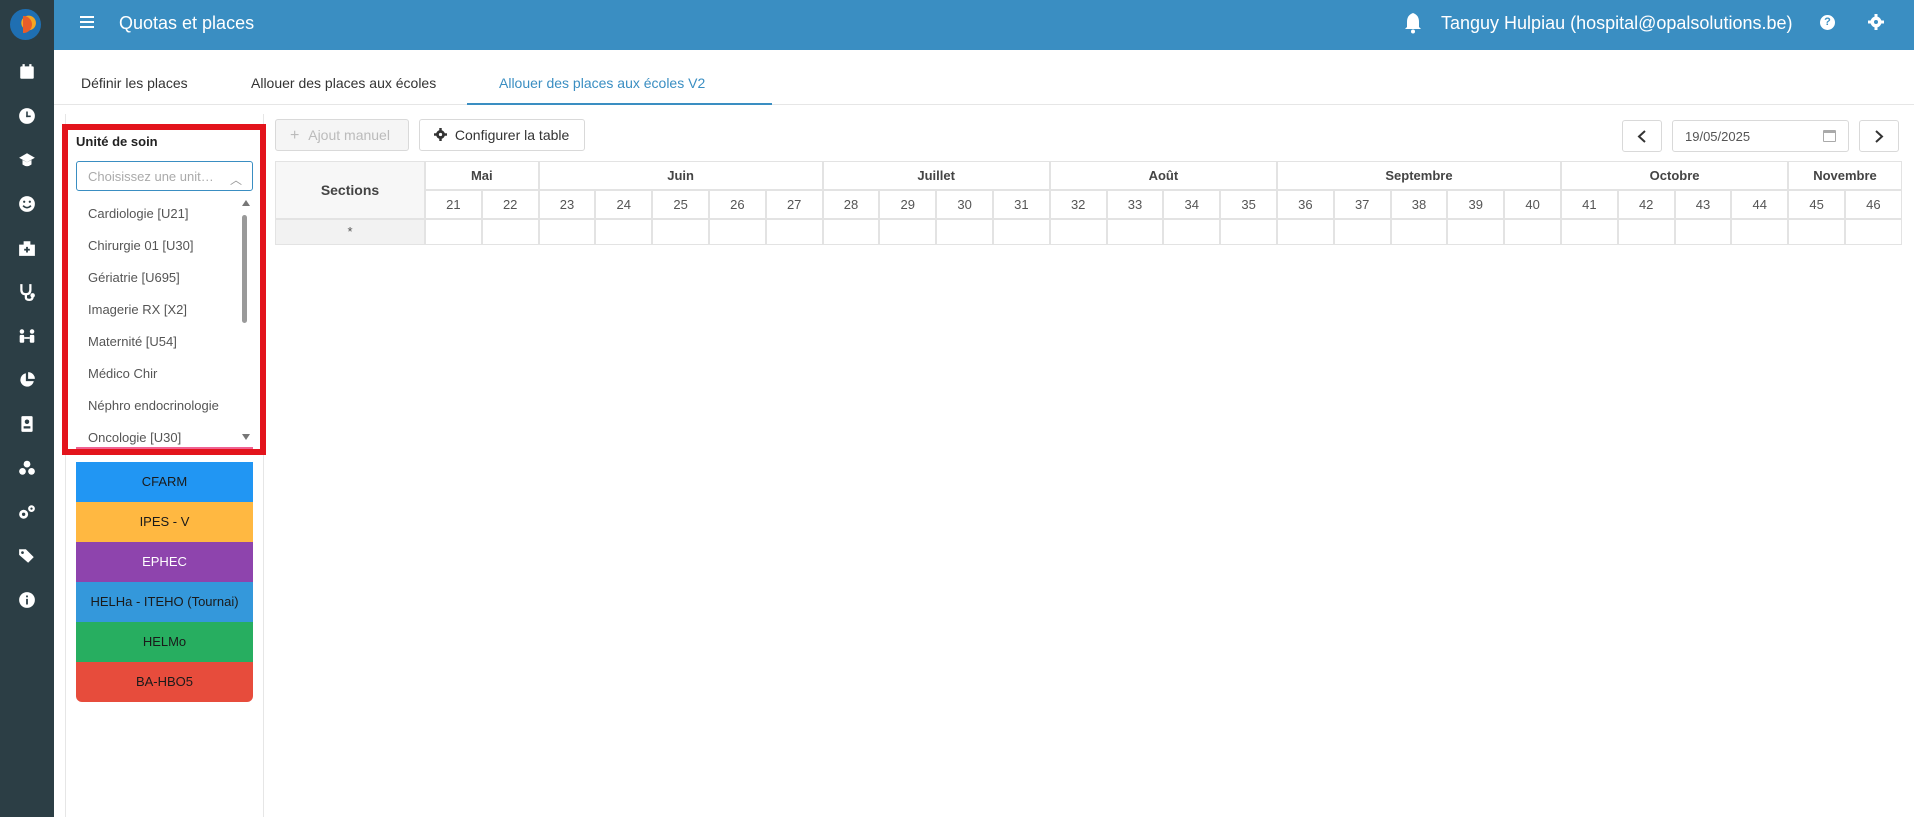 The width and height of the screenshot is (1914, 817). What do you see at coordinates (155, 341) in the screenshot?
I see `dropdown-option: Maternité [U54]` at bounding box center [155, 341].